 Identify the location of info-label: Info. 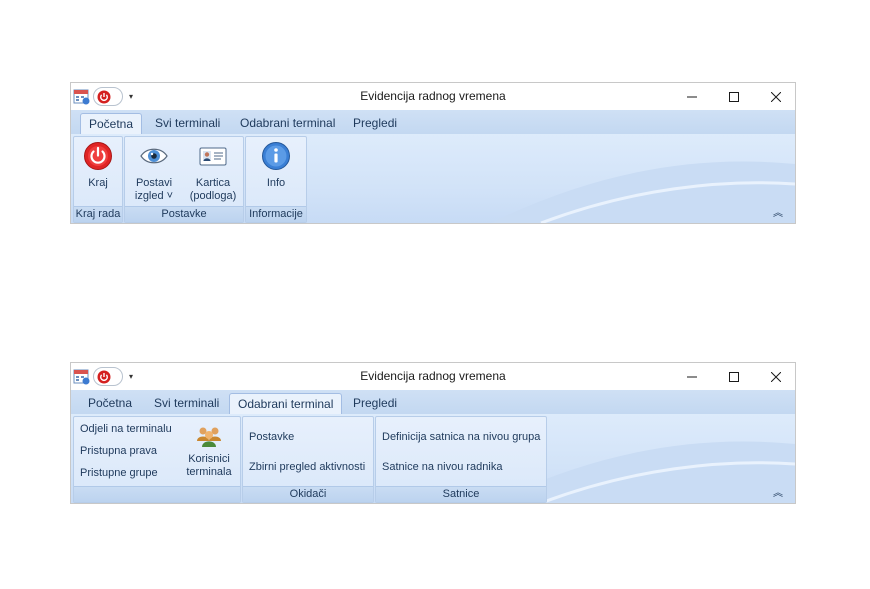
(276, 183).